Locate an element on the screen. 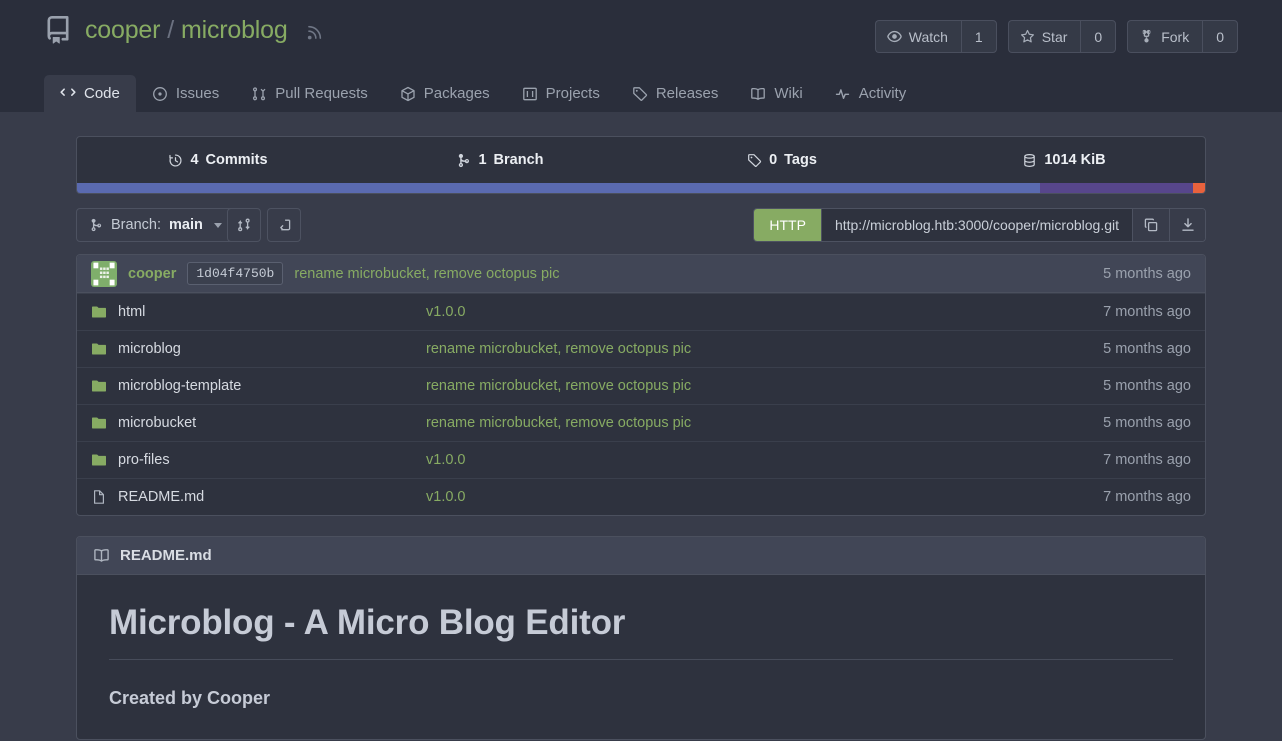 Image resolution: width=1282 pixels, height=741 pixels. folder-icon is located at coordinates (99, 423).